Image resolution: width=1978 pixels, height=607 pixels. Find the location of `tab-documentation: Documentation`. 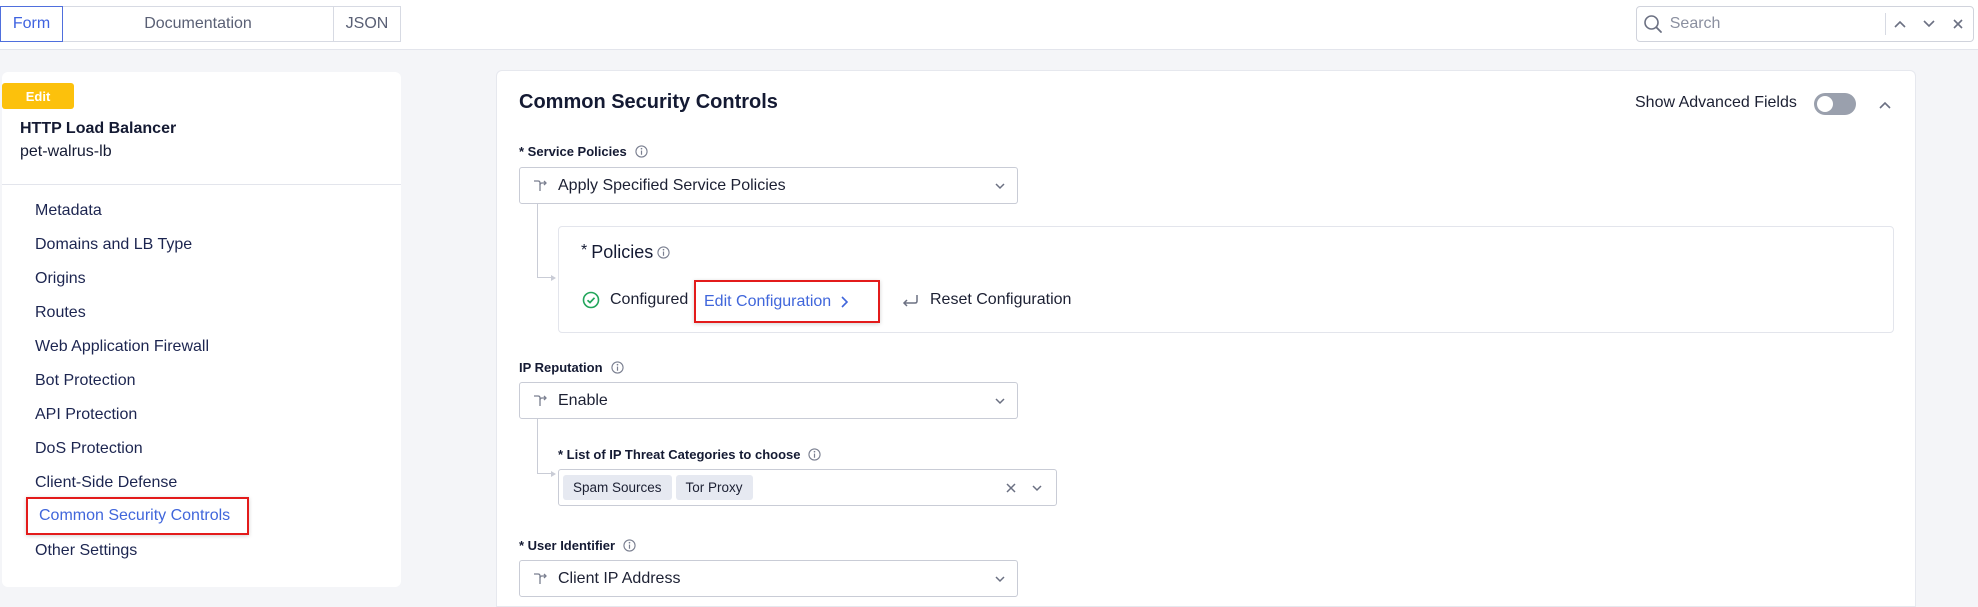

tab-documentation: Documentation is located at coordinates (198, 24).